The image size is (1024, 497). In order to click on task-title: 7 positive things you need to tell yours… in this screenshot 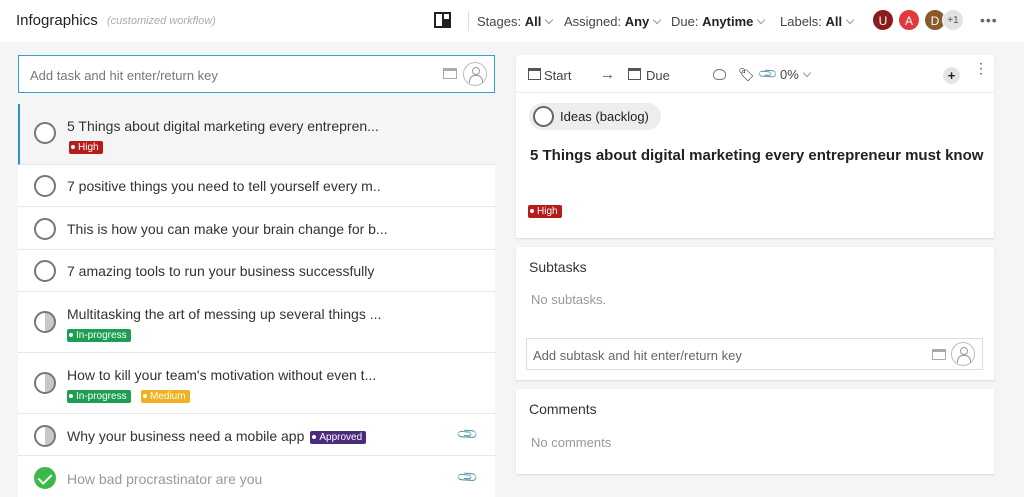, I will do `click(224, 186)`.